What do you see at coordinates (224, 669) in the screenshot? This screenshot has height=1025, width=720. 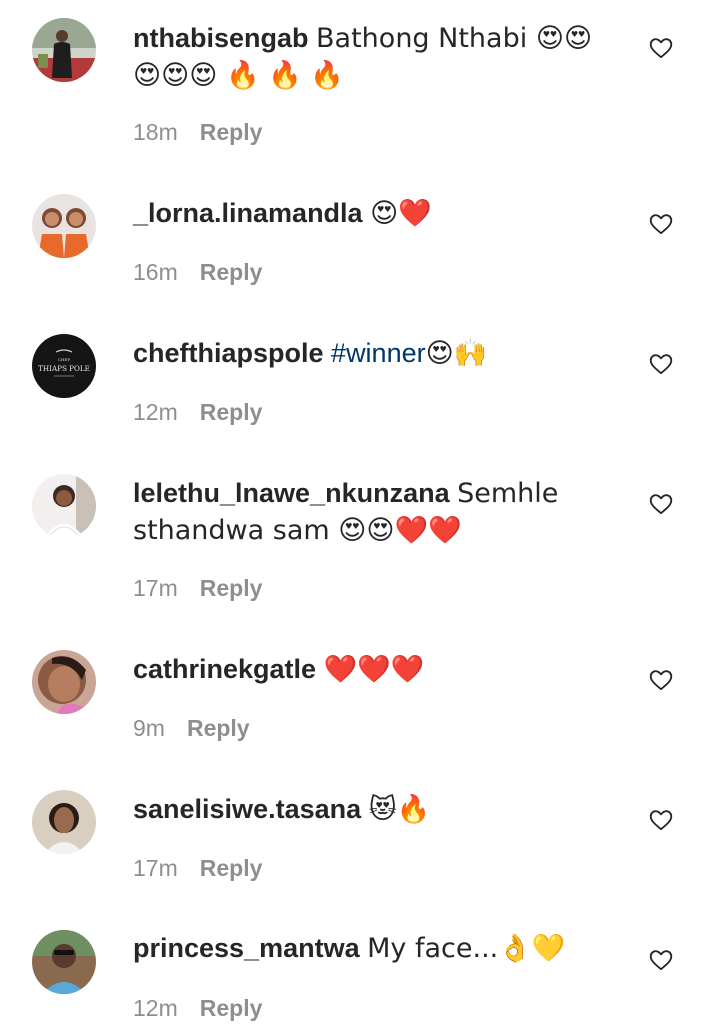 I see `comment-username: cathrinekgatle` at bounding box center [224, 669].